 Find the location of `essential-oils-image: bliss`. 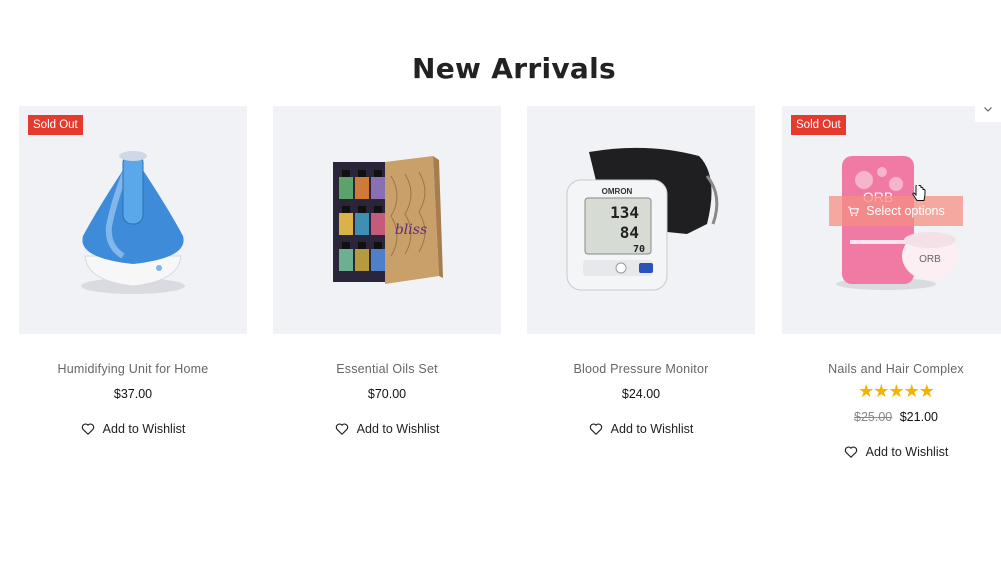

essential-oils-image: bliss is located at coordinates (388, 220).